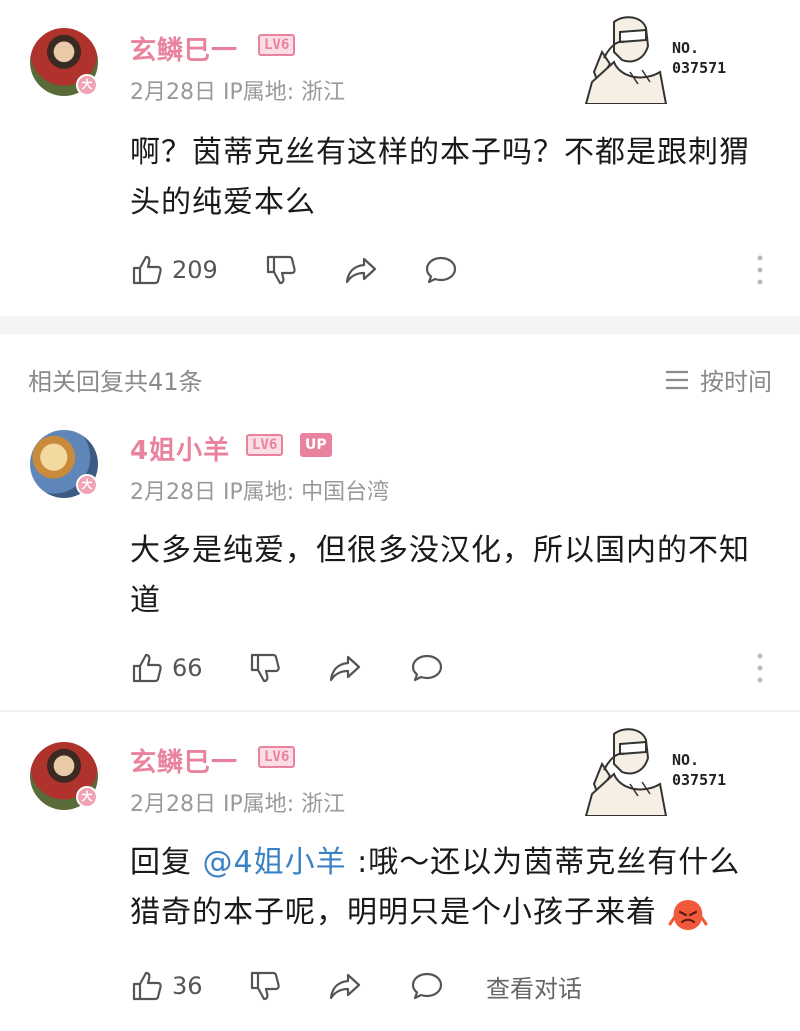 Image resolution: width=800 pixels, height=1031 pixels. I want to click on mention-link: @4姐小羊, so click(275, 862).